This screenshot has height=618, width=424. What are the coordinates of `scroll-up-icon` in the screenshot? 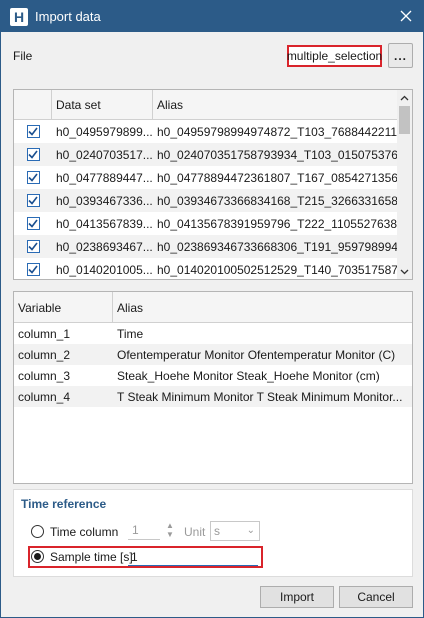 It's located at (404, 97).